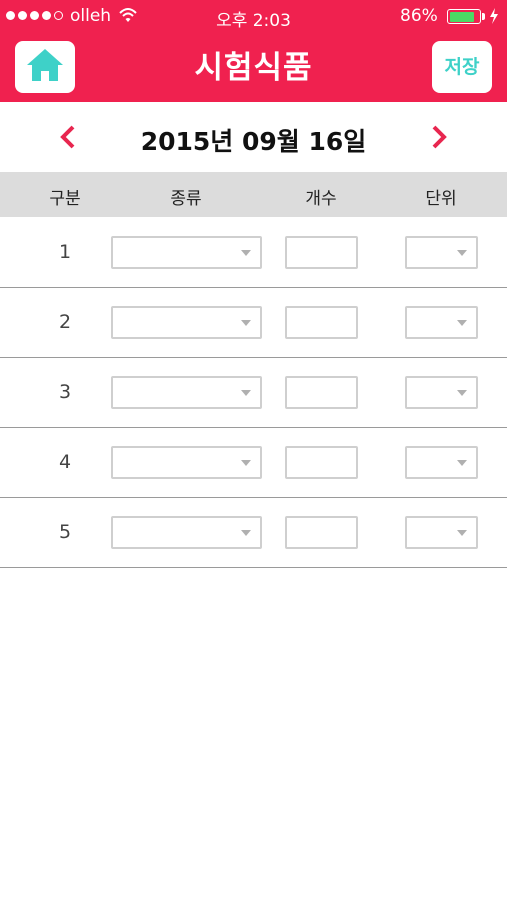 This screenshot has height=900, width=507. Describe the element at coordinates (65, 392) in the screenshot. I see `row-index: 3` at that location.